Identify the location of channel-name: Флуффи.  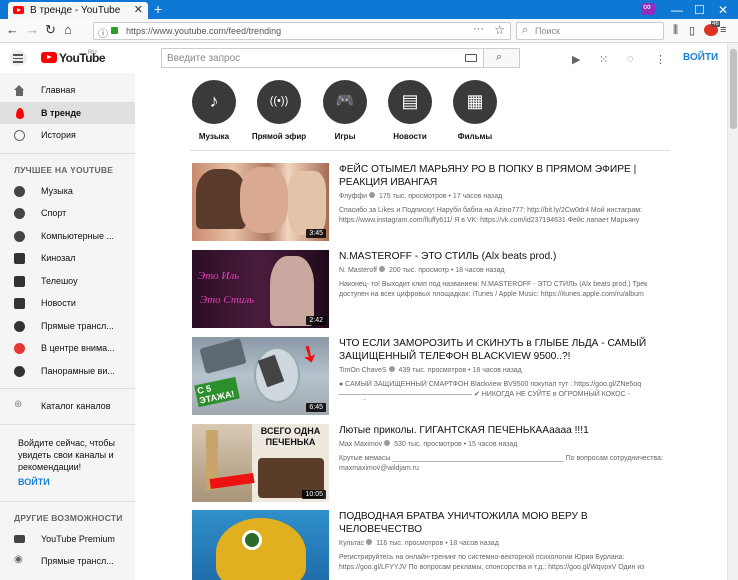
(353, 196).